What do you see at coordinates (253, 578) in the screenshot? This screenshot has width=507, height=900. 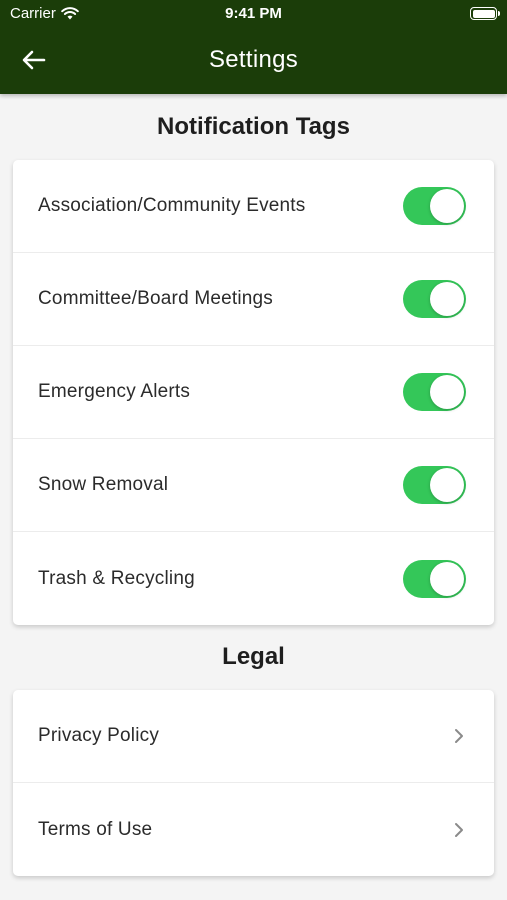 I see `notification-item-trash-recycling: Trash & Recycling` at bounding box center [253, 578].